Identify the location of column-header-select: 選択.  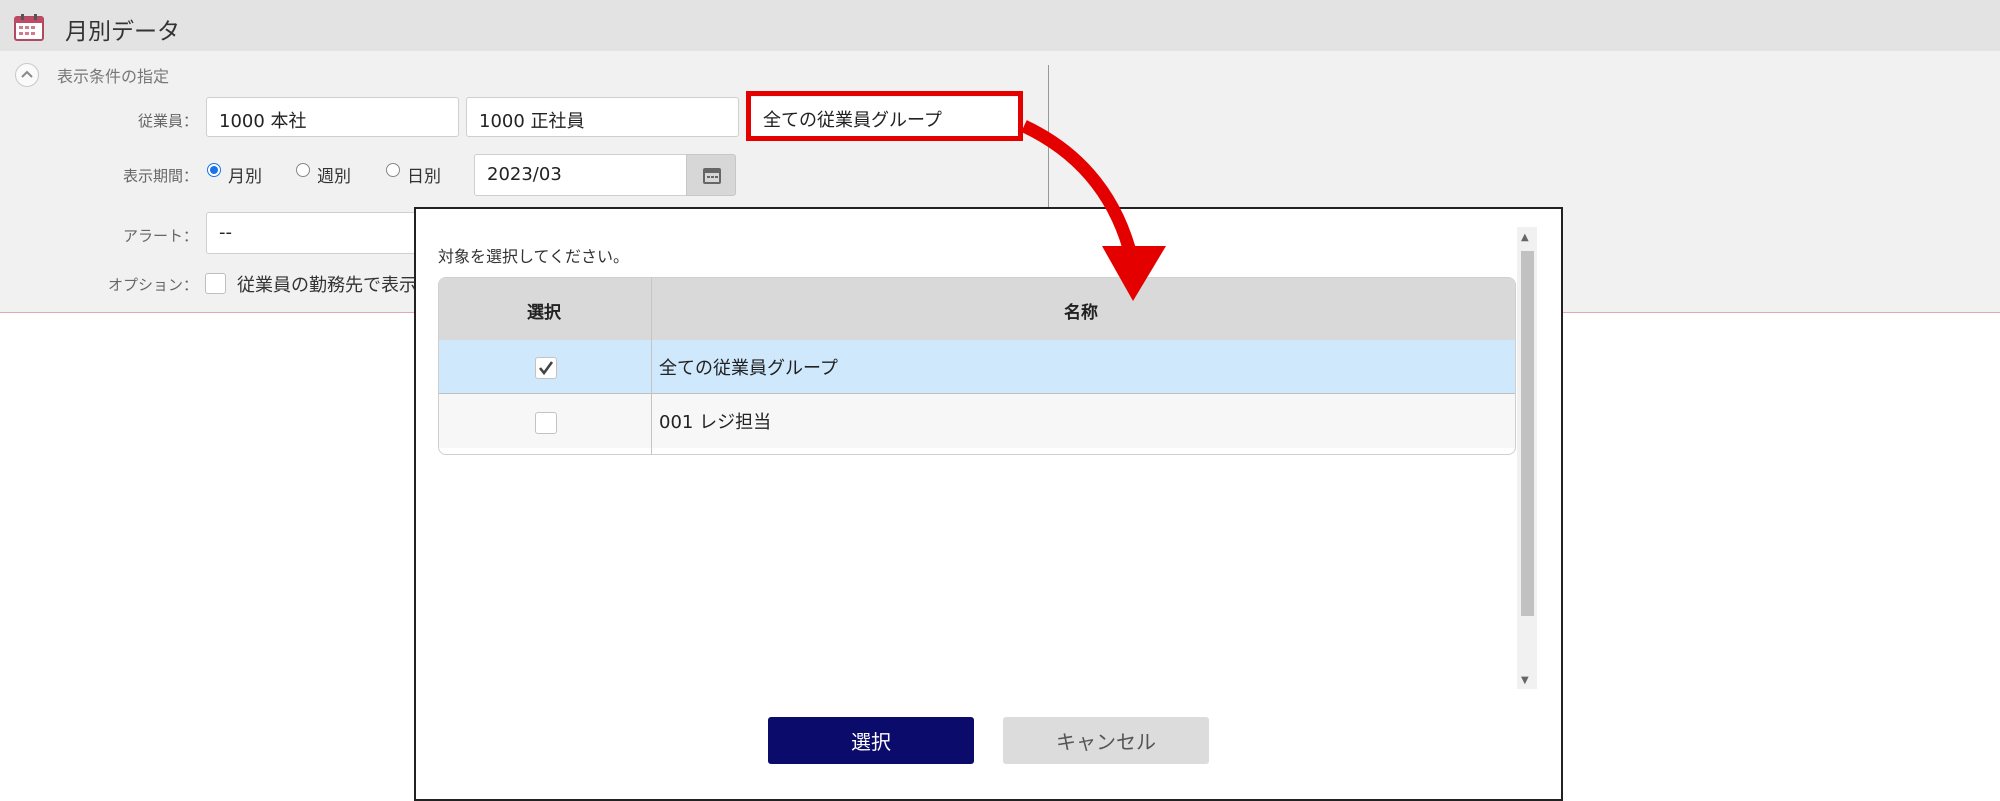
(544, 310).